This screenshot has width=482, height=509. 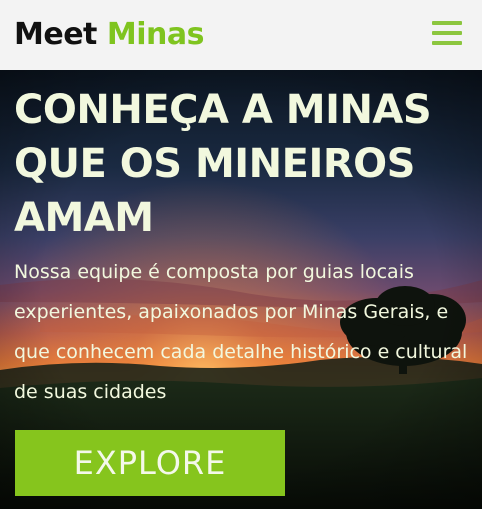 I want to click on menu-bar-bottom, so click(x=447, y=43).